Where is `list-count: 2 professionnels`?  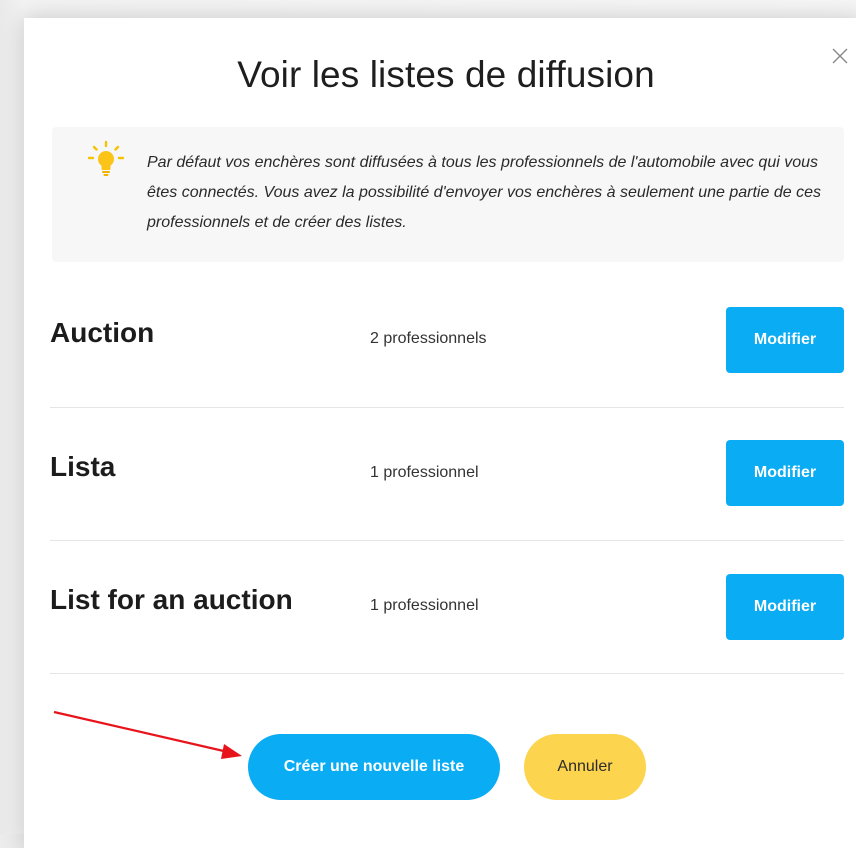
list-count: 2 professionnels is located at coordinates (428, 338).